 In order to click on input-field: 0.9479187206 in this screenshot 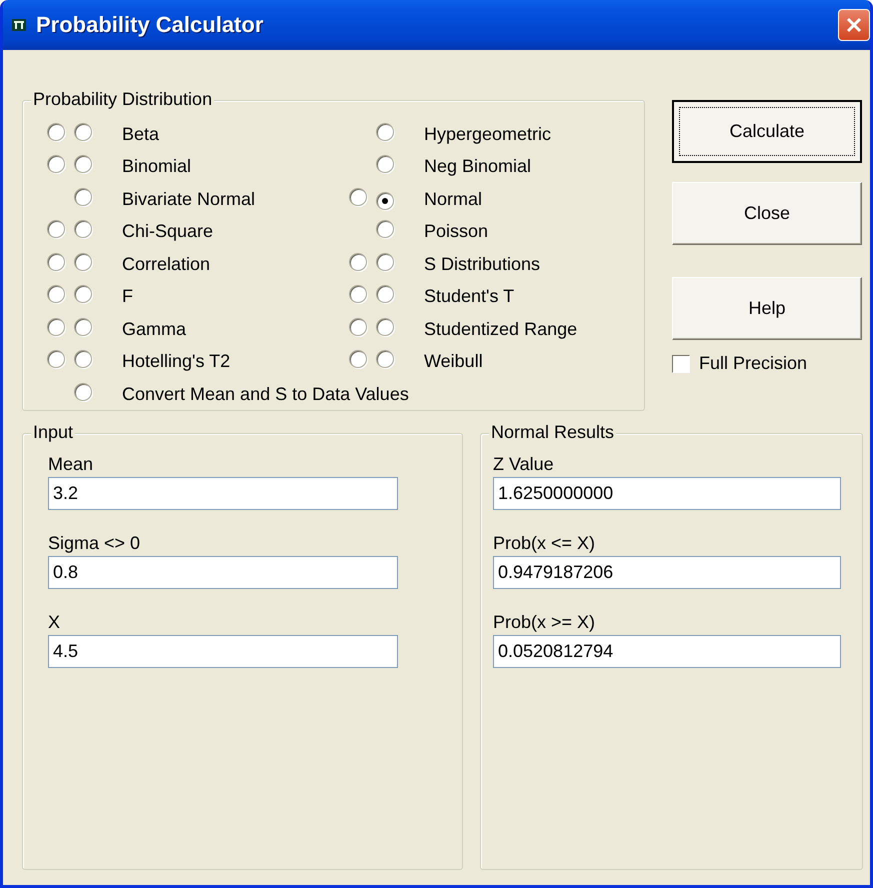, I will do `click(667, 572)`.